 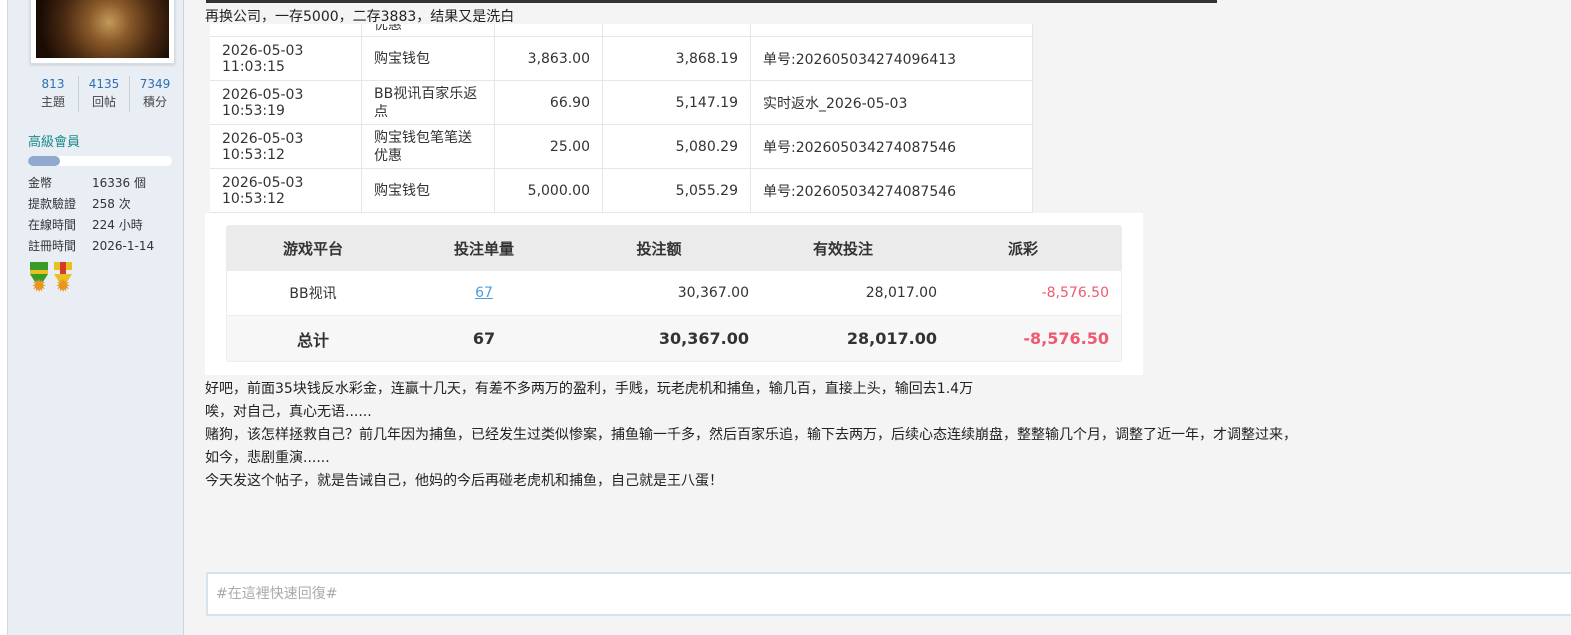 I want to click on image-top-edge, so click(x=711, y=1).